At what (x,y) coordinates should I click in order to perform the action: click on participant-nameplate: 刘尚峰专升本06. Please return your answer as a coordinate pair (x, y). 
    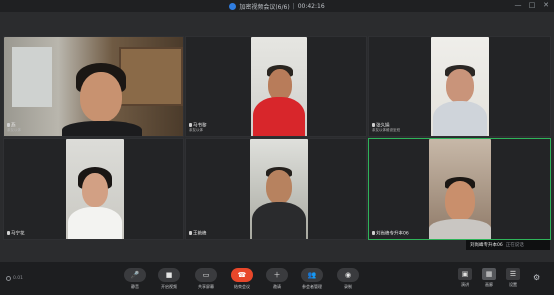
    Looking at the image, I should click on (390, 233).